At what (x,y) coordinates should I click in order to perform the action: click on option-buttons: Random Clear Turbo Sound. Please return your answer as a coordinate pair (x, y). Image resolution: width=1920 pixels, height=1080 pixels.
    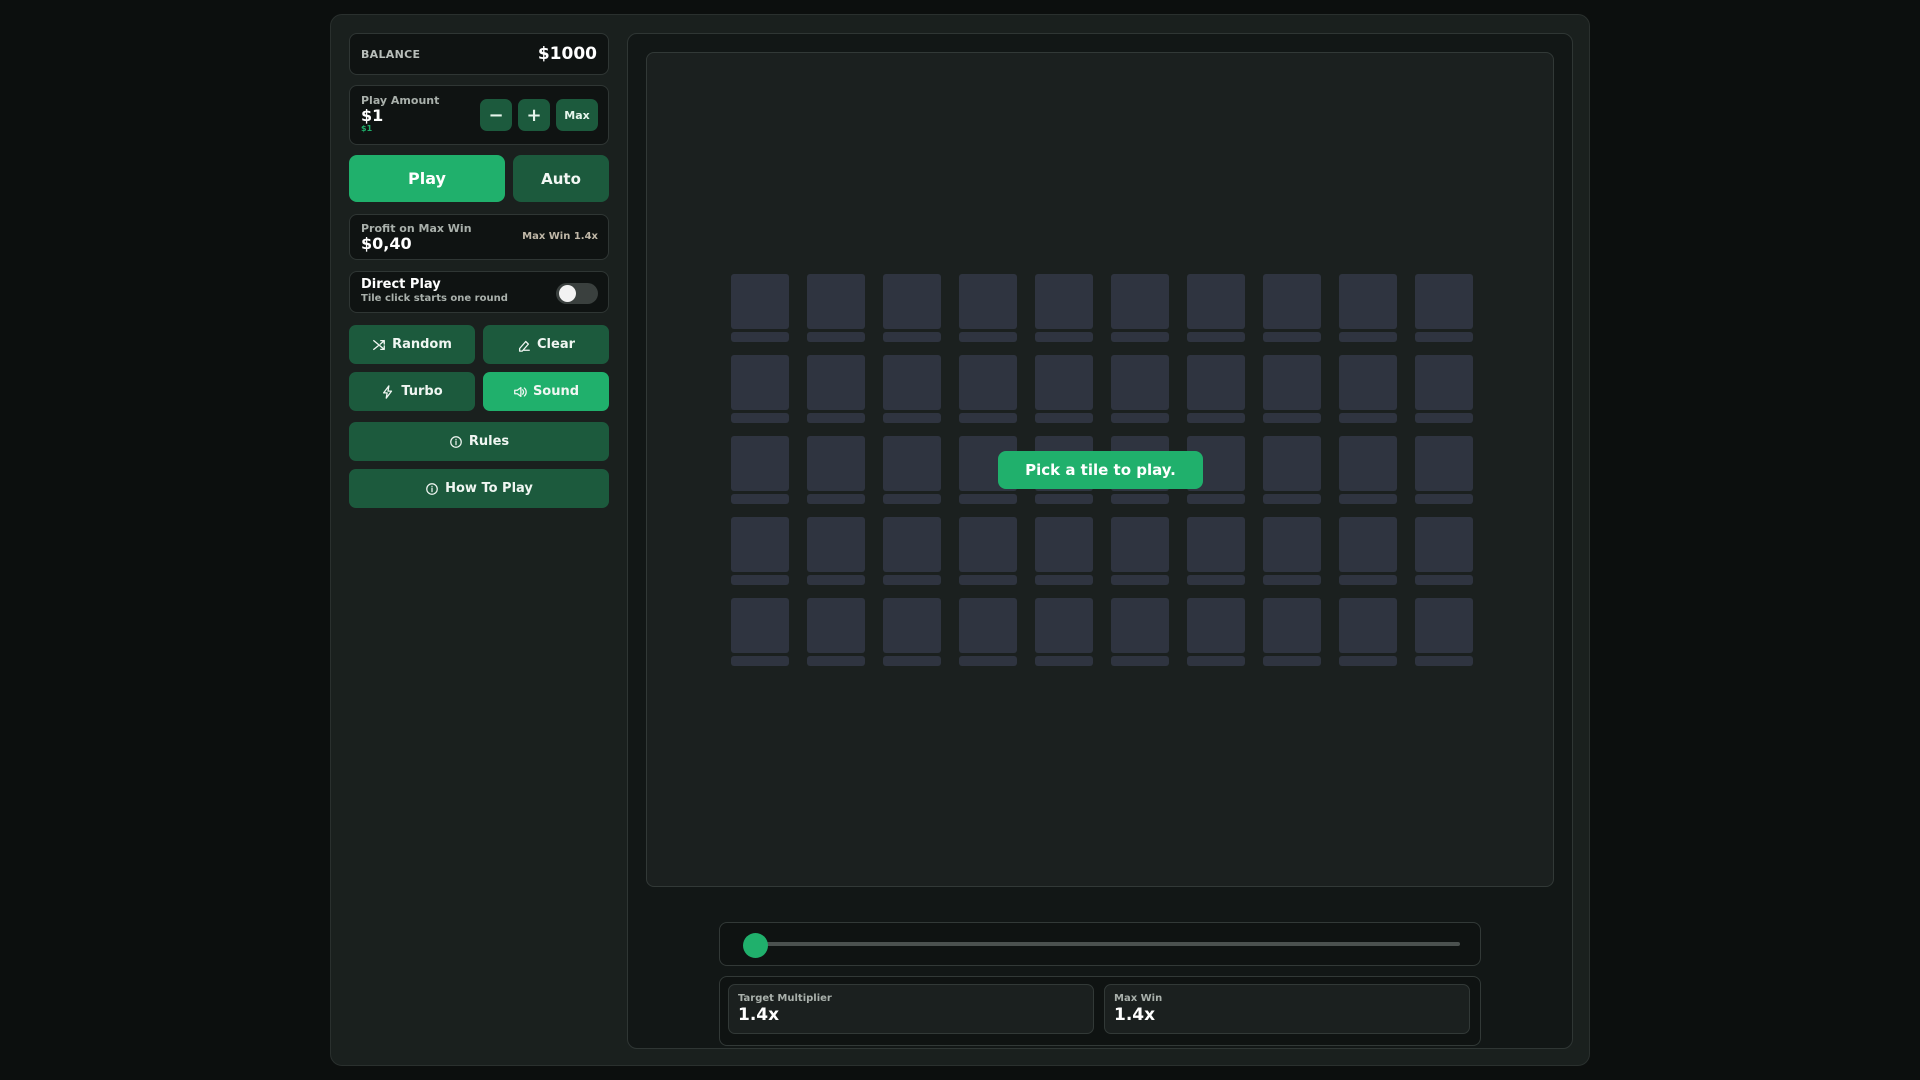
    Looking at the image, I should click on (479, 368).